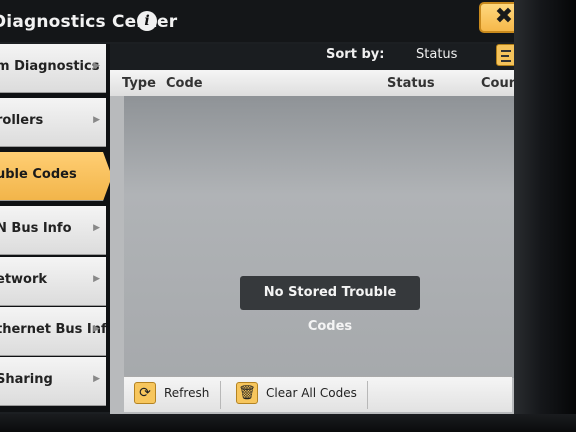 This screenshot has height=432, width=576. What do you see at coordinates (50, 66) in the screenshot?
I see `sidebar-item-label: m Diagnostics` at bounding box center [50, 66].